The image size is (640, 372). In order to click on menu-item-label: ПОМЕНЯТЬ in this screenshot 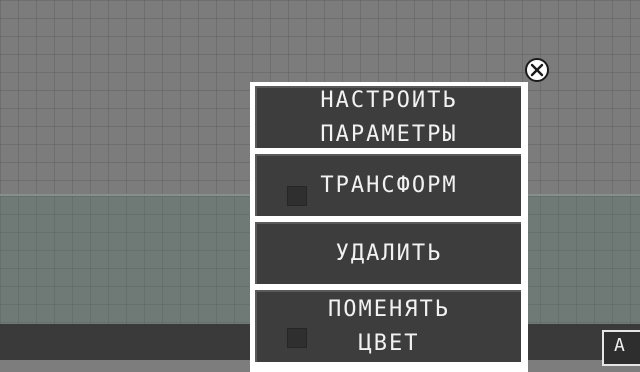, I will do `click(389, 309)`.